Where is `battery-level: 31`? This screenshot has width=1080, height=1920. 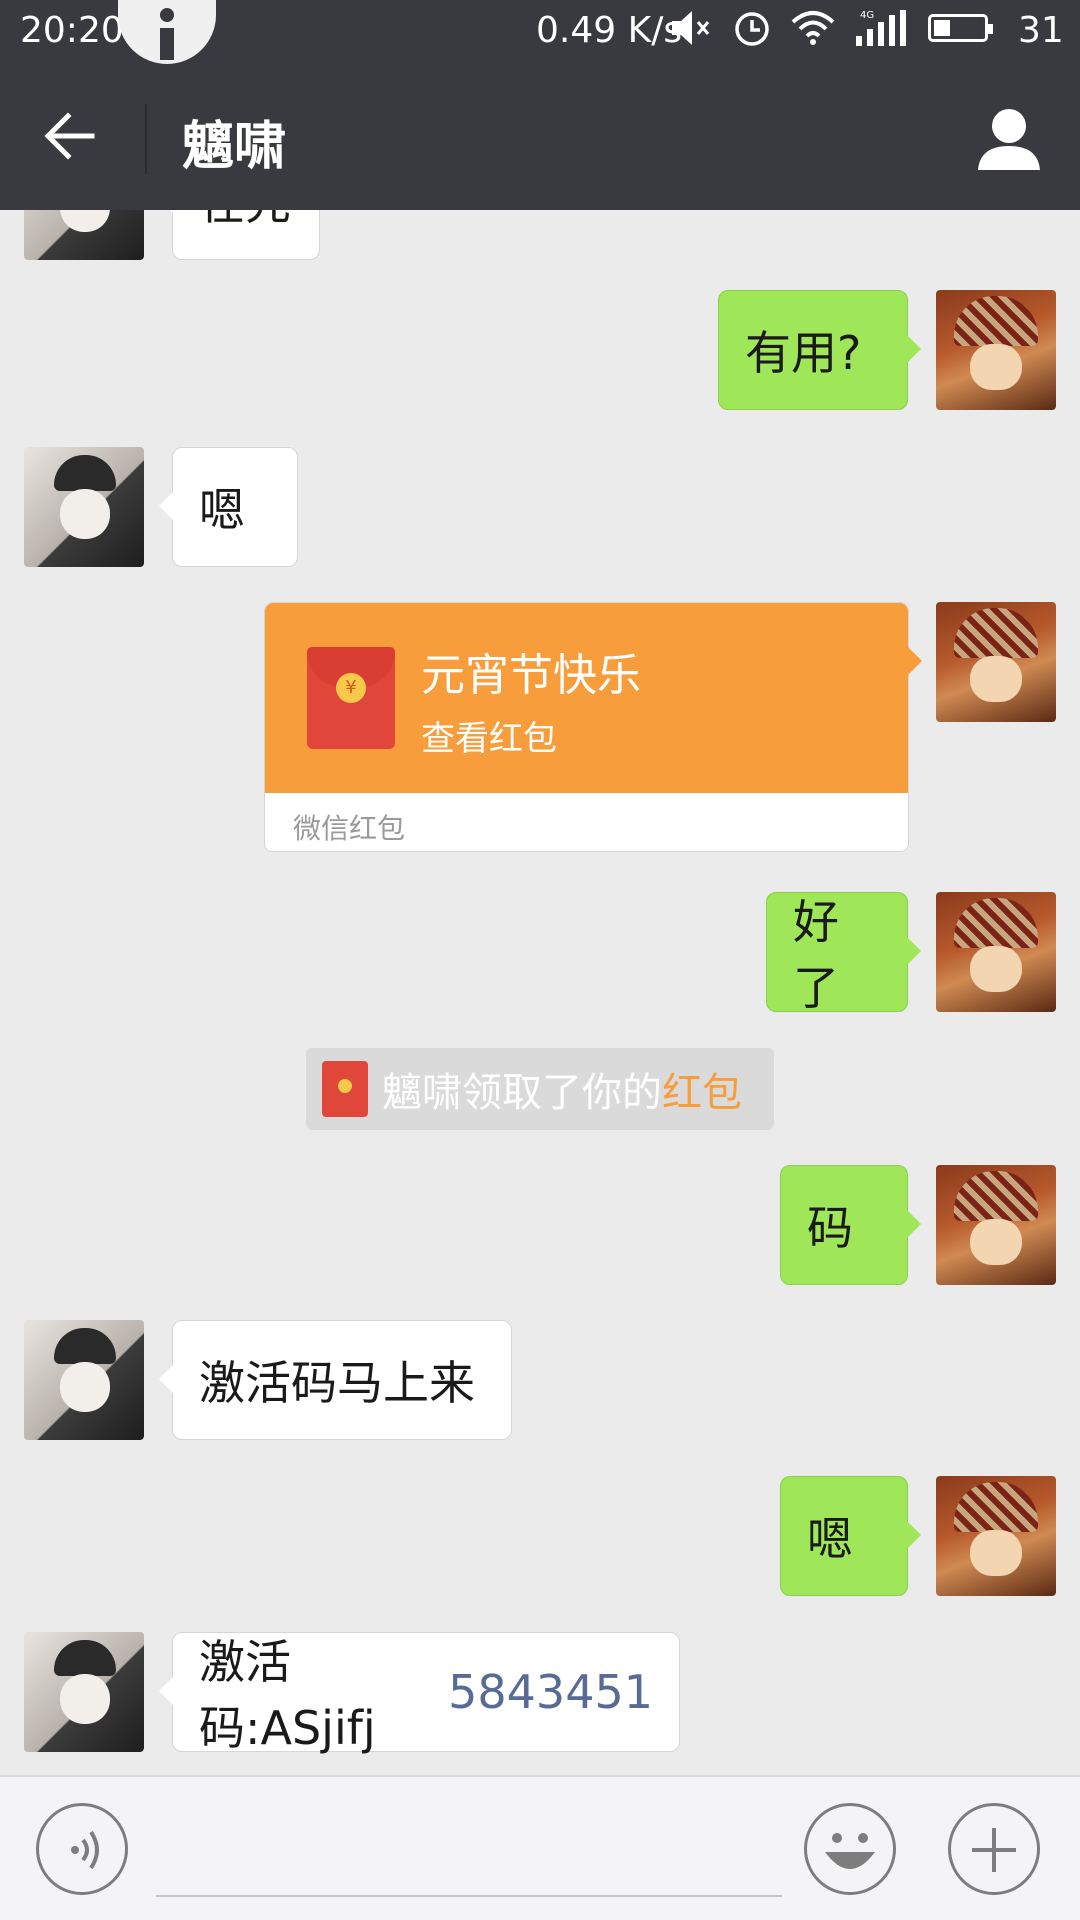 battery-level: 31 is located at coordinates (1041, 30).